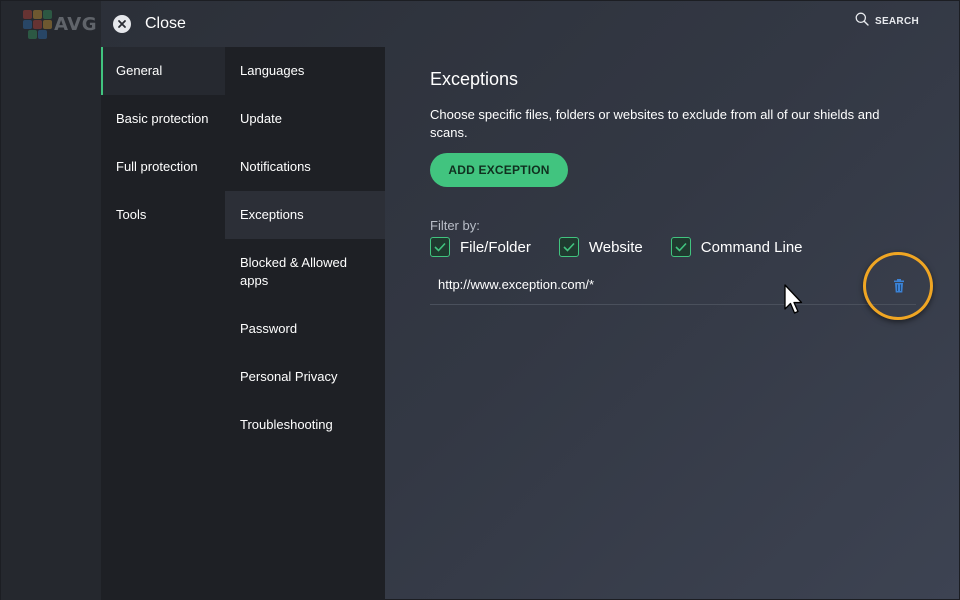 The height and width of the screenshot is (600, 960). I want to click on filter-label-command-line: Command Line, so click(751, 247).